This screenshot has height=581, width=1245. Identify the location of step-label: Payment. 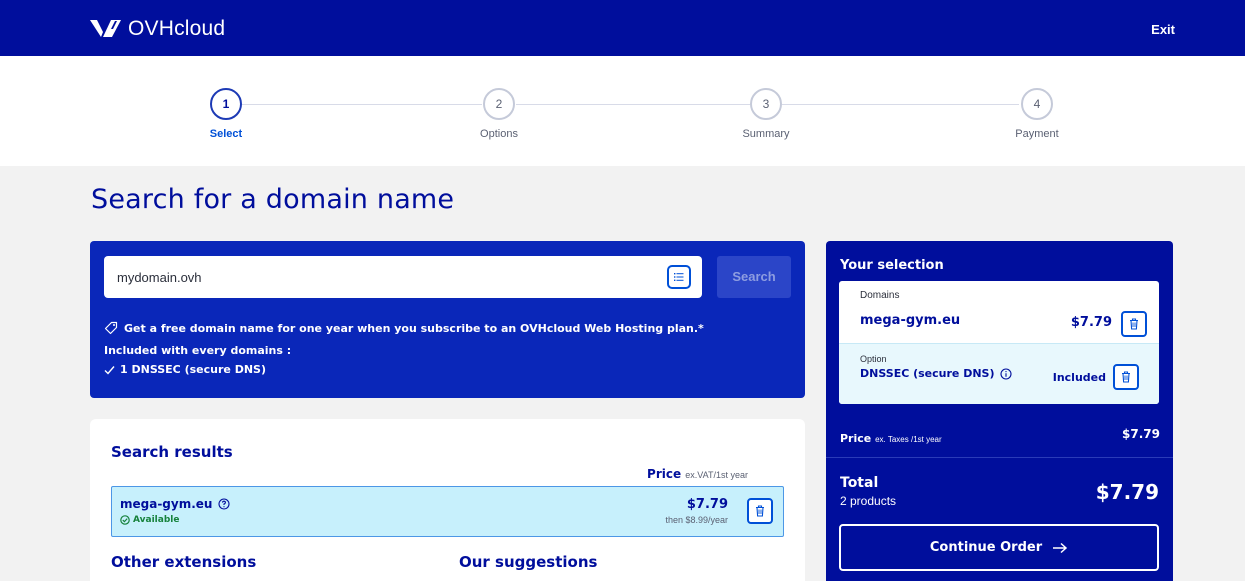
(1037, 134).